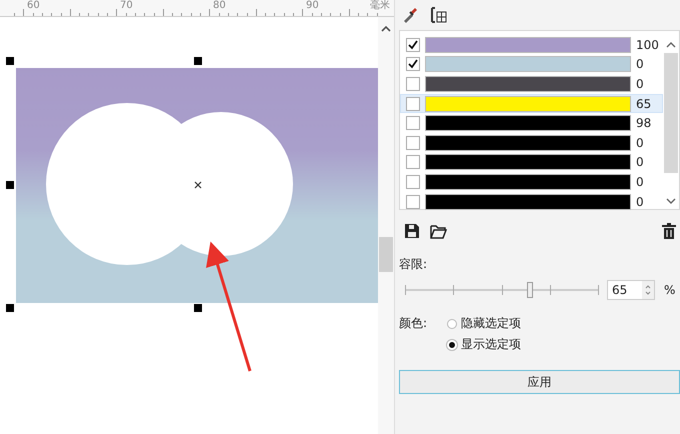  Describe the element at coordinates (644, 103) in the screenshot. I see `tolerance-value: 65` at that location.